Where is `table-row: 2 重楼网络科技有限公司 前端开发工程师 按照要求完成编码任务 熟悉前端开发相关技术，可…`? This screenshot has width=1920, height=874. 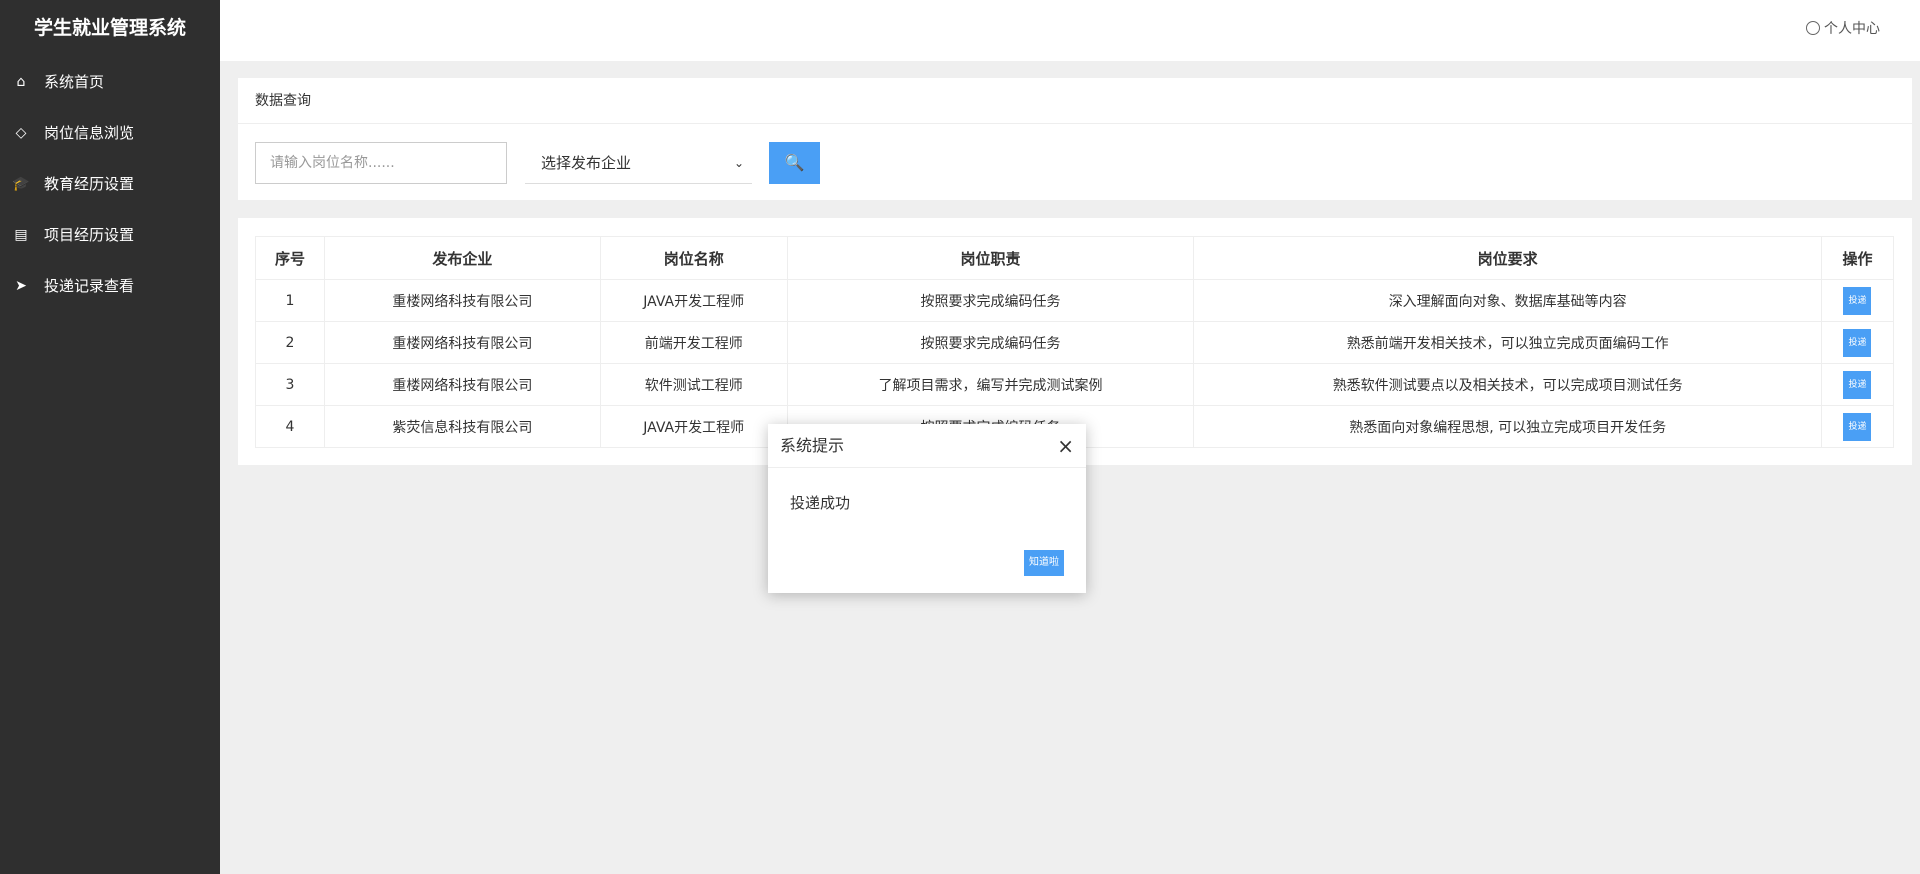
table-row: 2 重楼网络科技有限公司 前端开发工程师 按照要求完成编码任务 熟悉前端开发相关技术，可… is located at coordinates (1075, 342).